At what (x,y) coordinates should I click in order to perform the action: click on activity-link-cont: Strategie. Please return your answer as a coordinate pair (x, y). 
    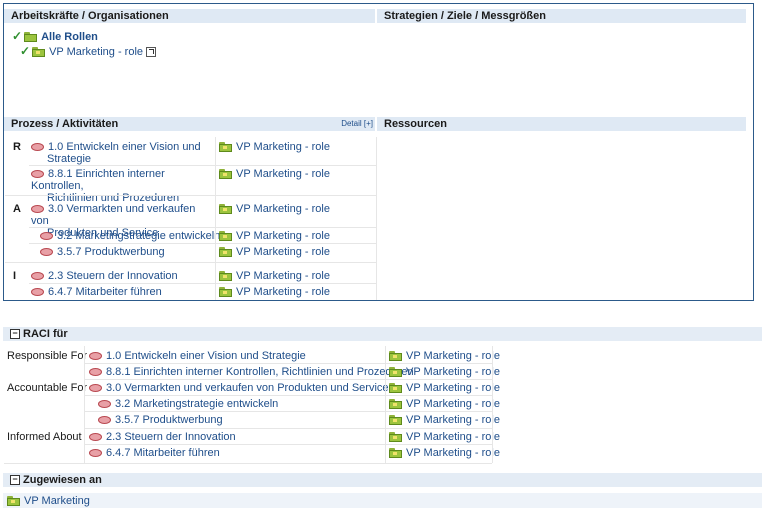
    Looking at the image, I should click on (61, 159).